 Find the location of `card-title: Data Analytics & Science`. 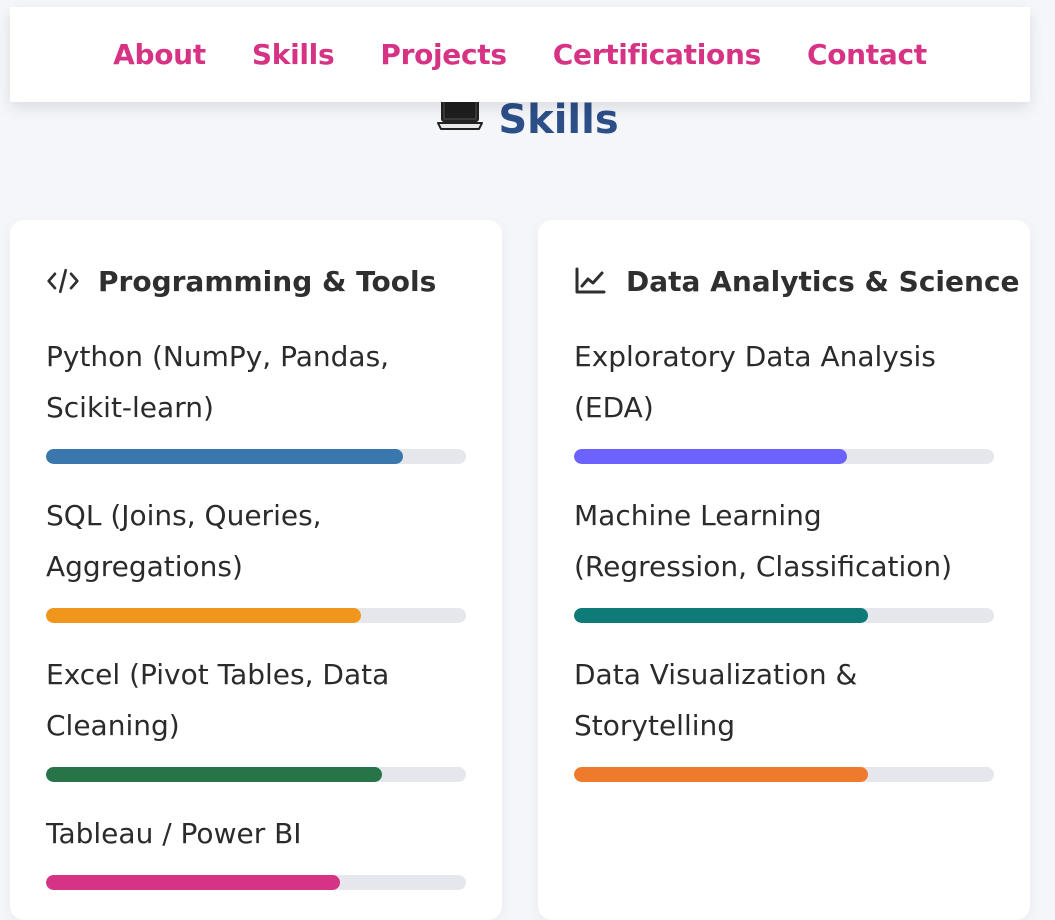

card-title: Data Analytics & Science is located at coordinates (823, 281).